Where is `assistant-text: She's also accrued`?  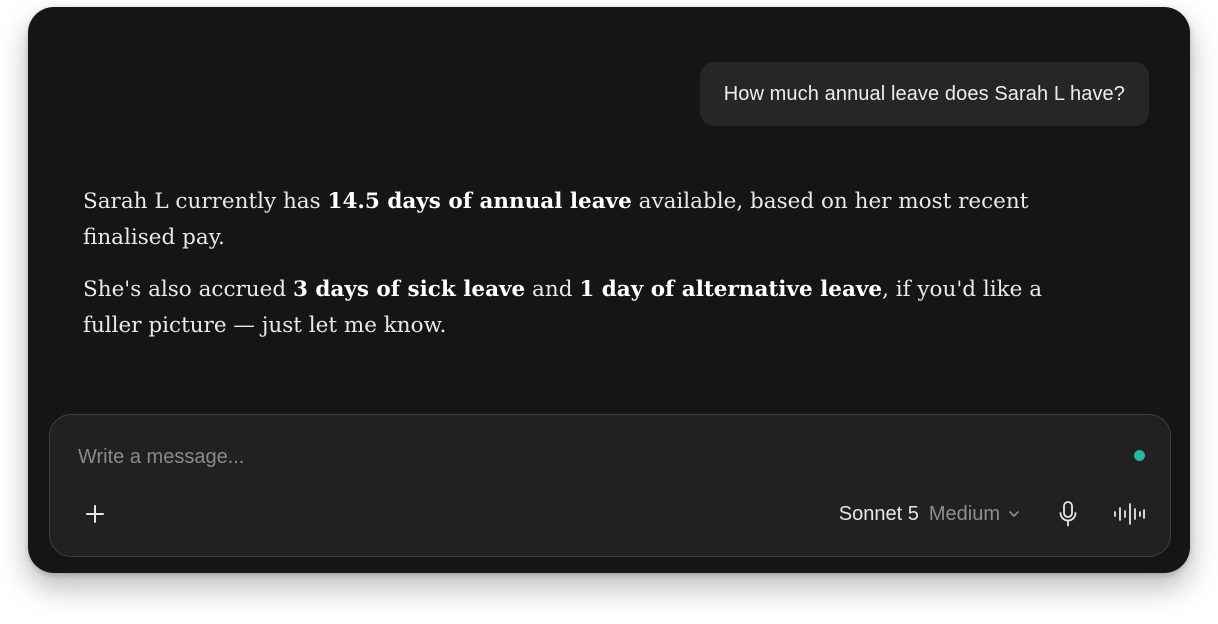 assistant-text: She's also accrued is located at coordinates (188, 289).